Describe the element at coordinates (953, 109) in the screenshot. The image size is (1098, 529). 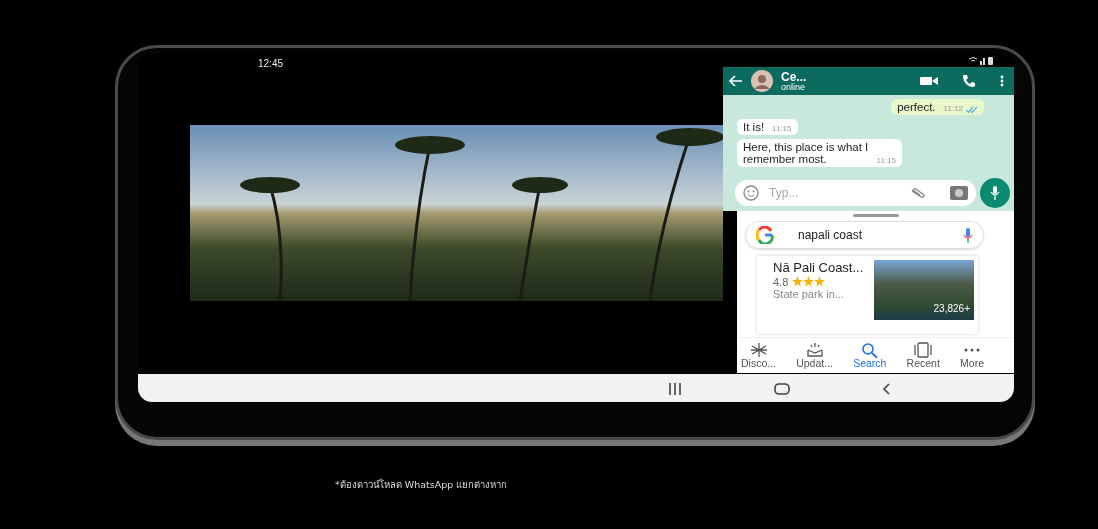
I see `message-time: 11:12` at that location.